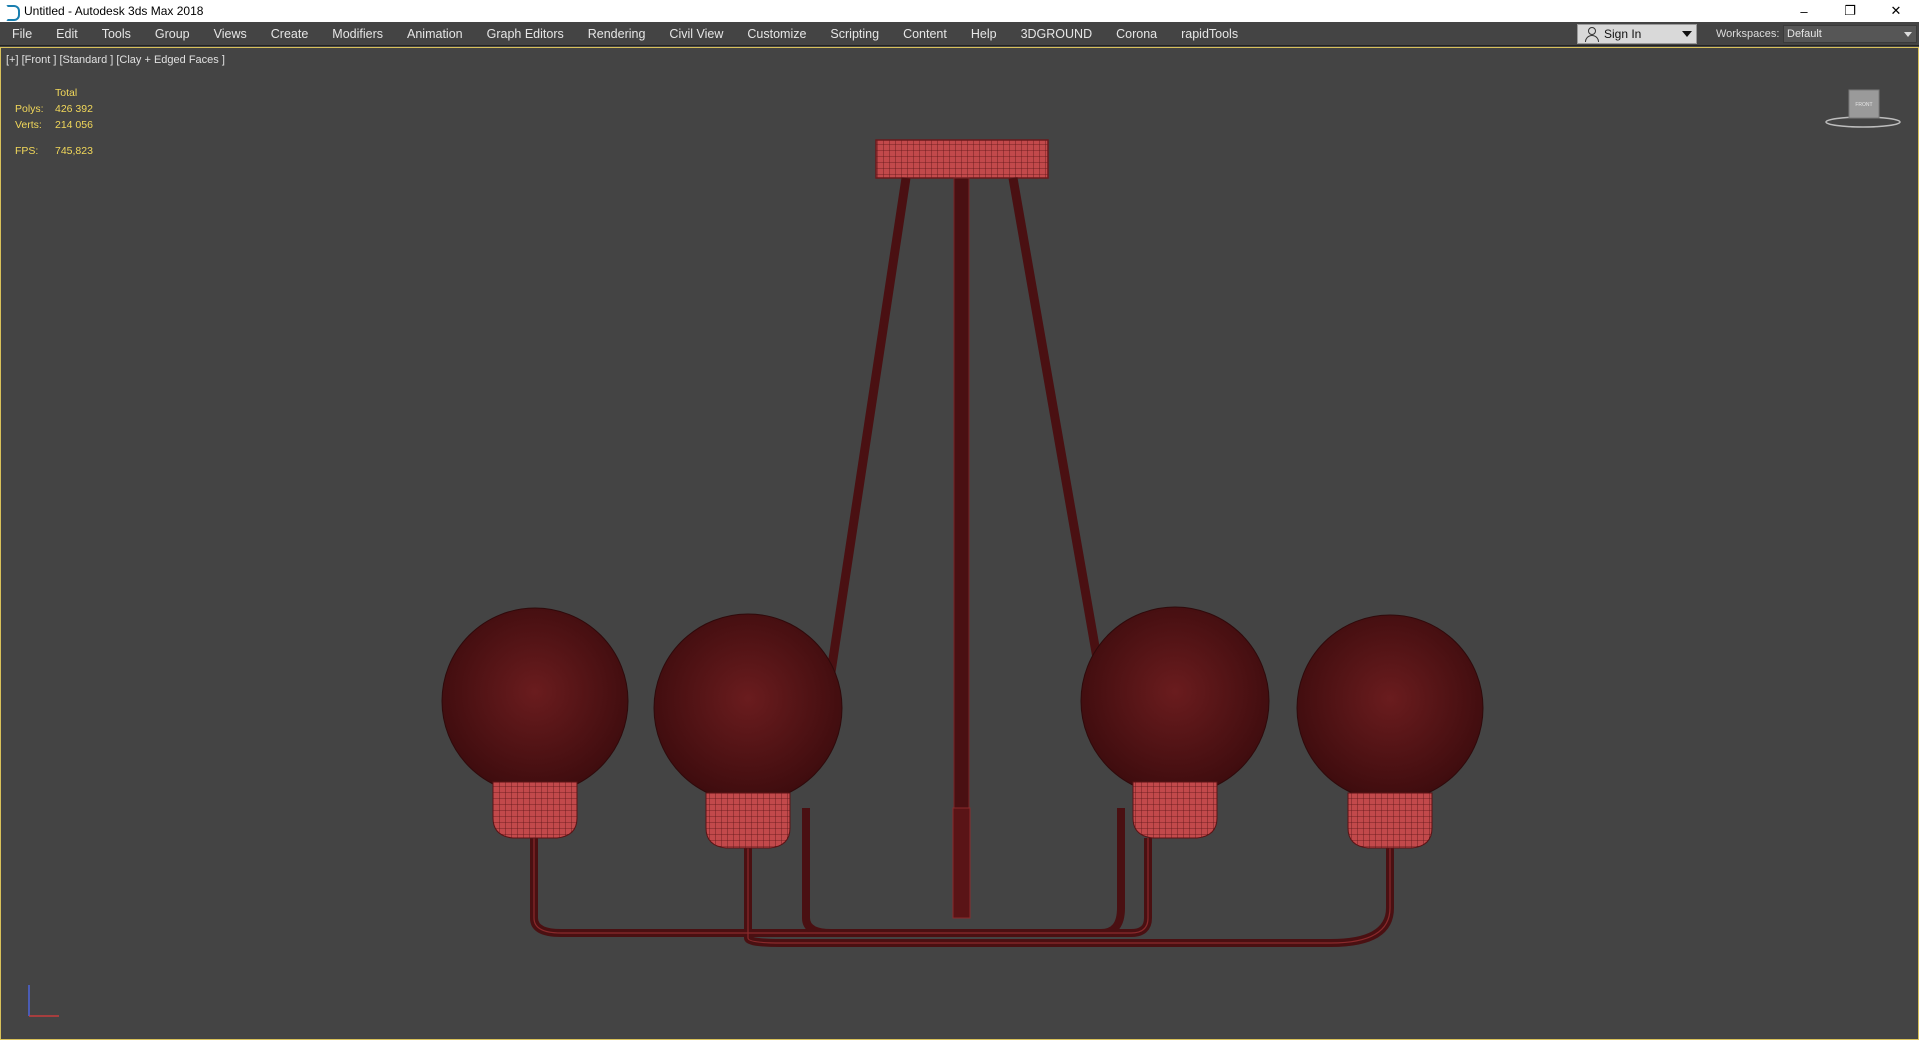 The width and height of the screenshot is (1919, 1040). I want to click on menu-animation: Animation, so click(435, 34).